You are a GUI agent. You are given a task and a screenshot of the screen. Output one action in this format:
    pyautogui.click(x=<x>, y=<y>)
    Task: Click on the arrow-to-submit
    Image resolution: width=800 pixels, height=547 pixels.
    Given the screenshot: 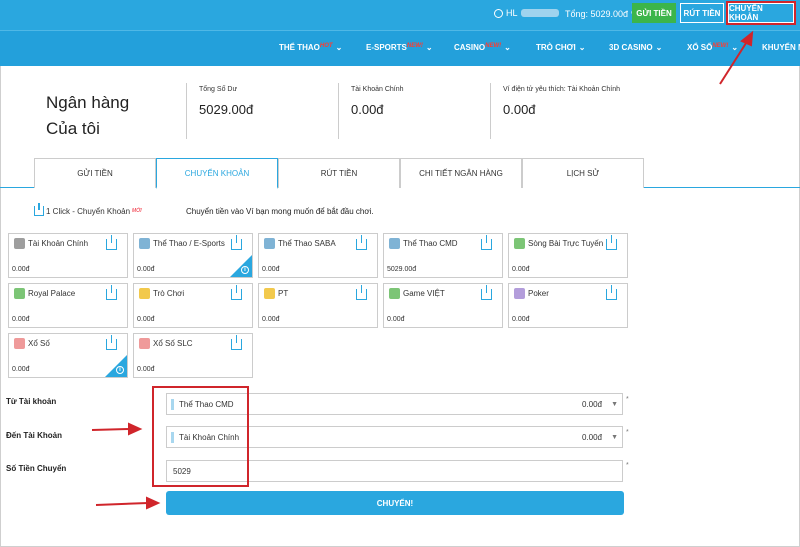 What is the action you would take?
    pyautogui.click(x=122, y=504)
    